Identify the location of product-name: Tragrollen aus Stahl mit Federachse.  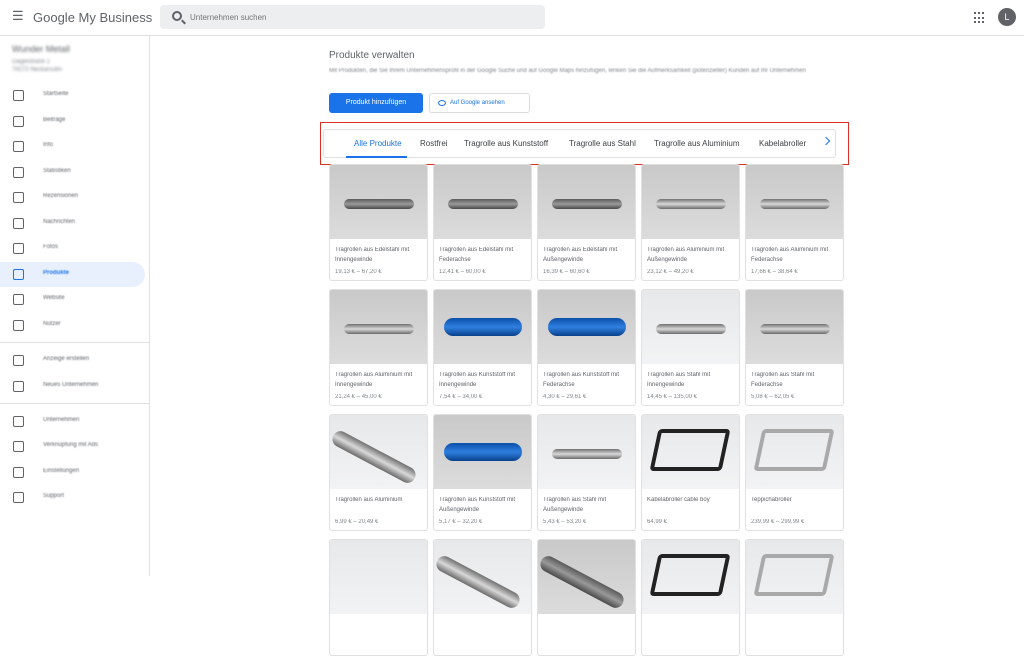
(783, 380).